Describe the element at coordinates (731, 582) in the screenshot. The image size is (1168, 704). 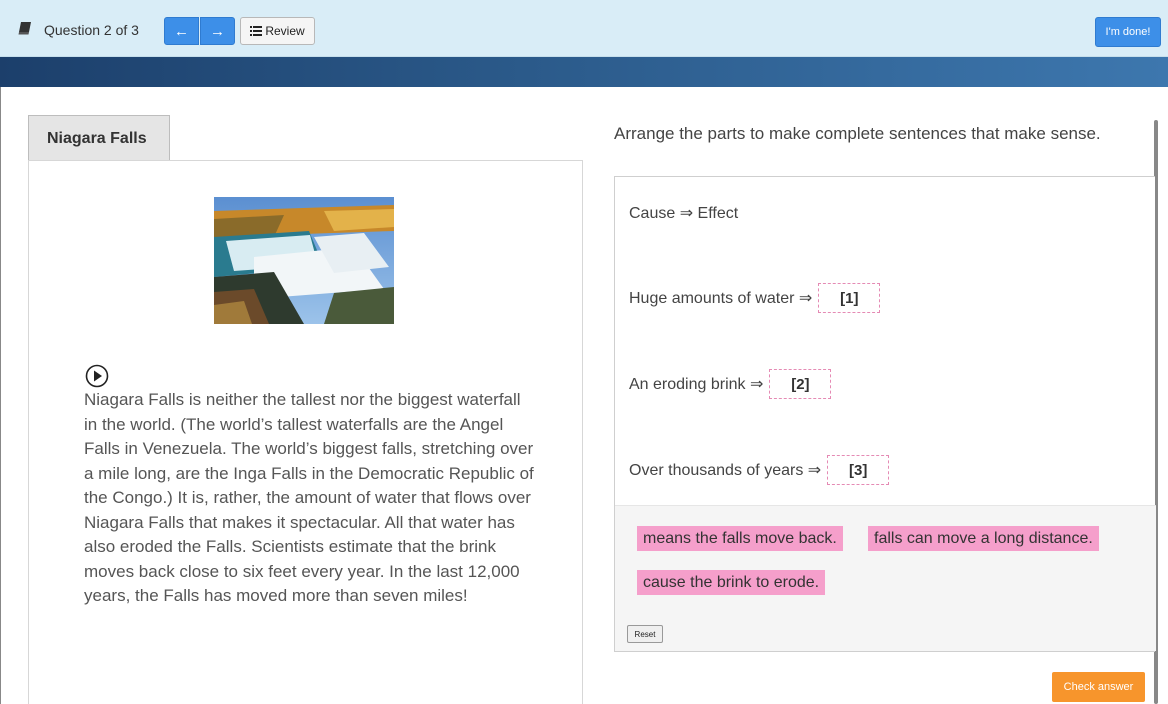
I see `draggable-option: cause the brink to erode.` at that location.